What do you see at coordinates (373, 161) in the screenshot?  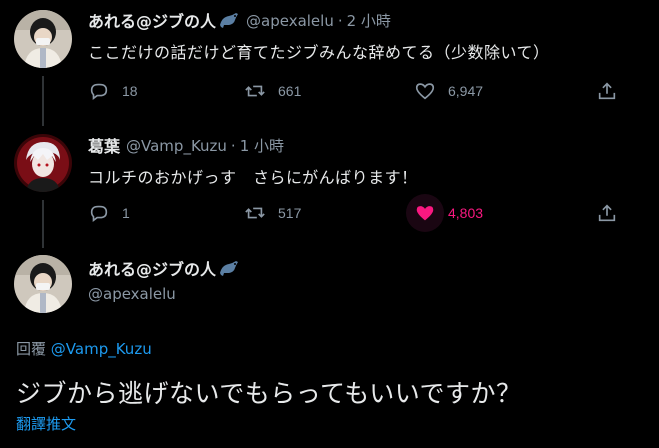 I see `tweet: 葛葉 @Vamp_Kuzu · 1 小時 コルチのおかげっす さらにがんばります！` at bounding box center [373, 161].